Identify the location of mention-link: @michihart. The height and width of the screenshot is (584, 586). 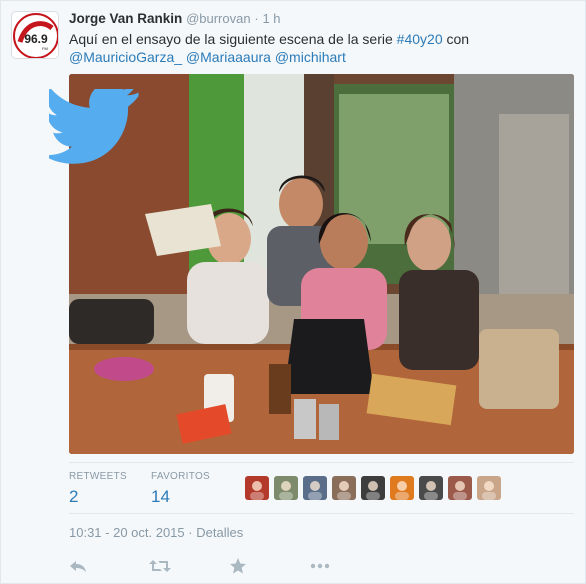
(310, 57).